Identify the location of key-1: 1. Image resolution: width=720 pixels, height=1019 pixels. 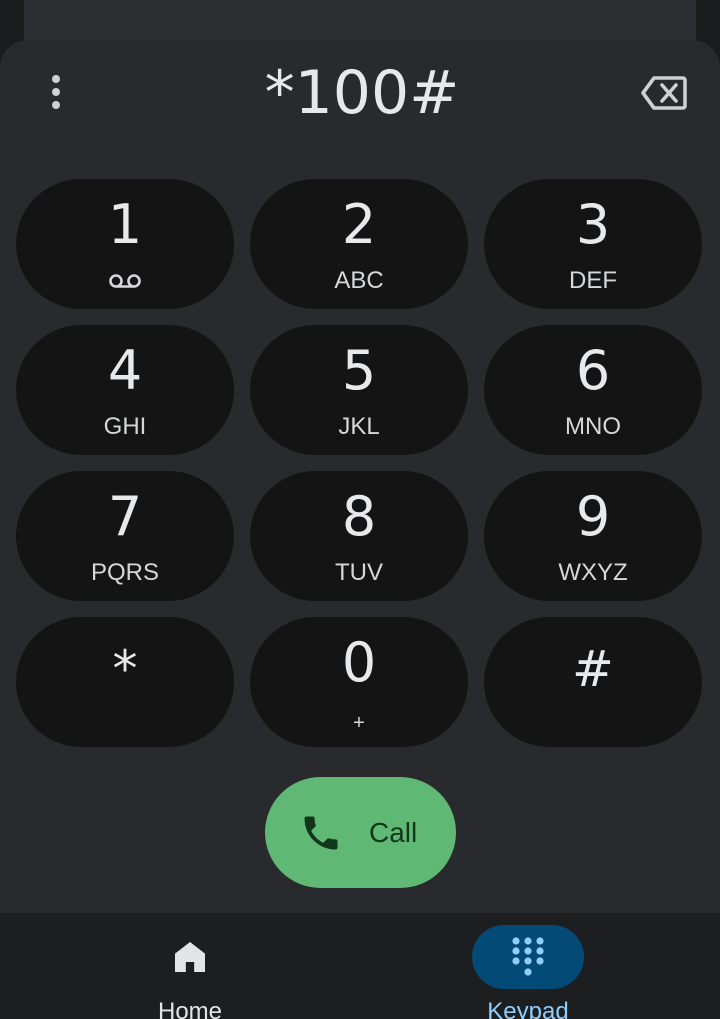
(125, 244).